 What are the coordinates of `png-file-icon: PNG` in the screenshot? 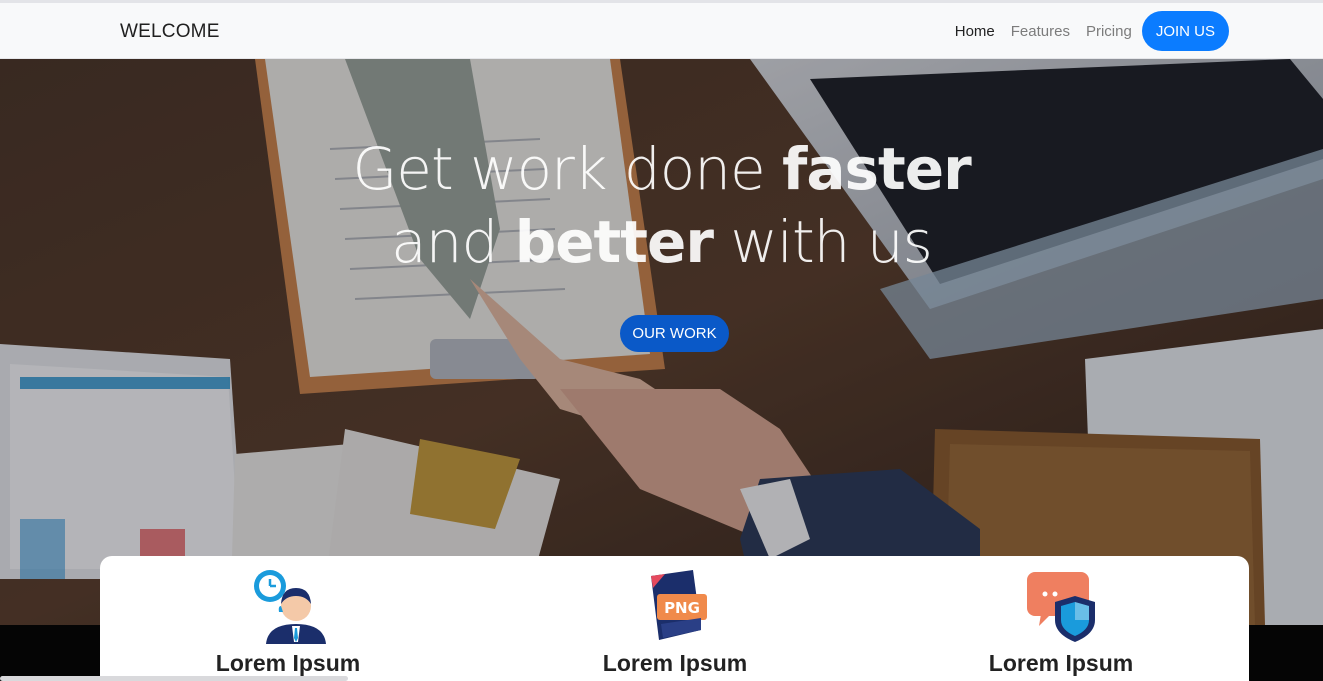 It's located at (679, 605).